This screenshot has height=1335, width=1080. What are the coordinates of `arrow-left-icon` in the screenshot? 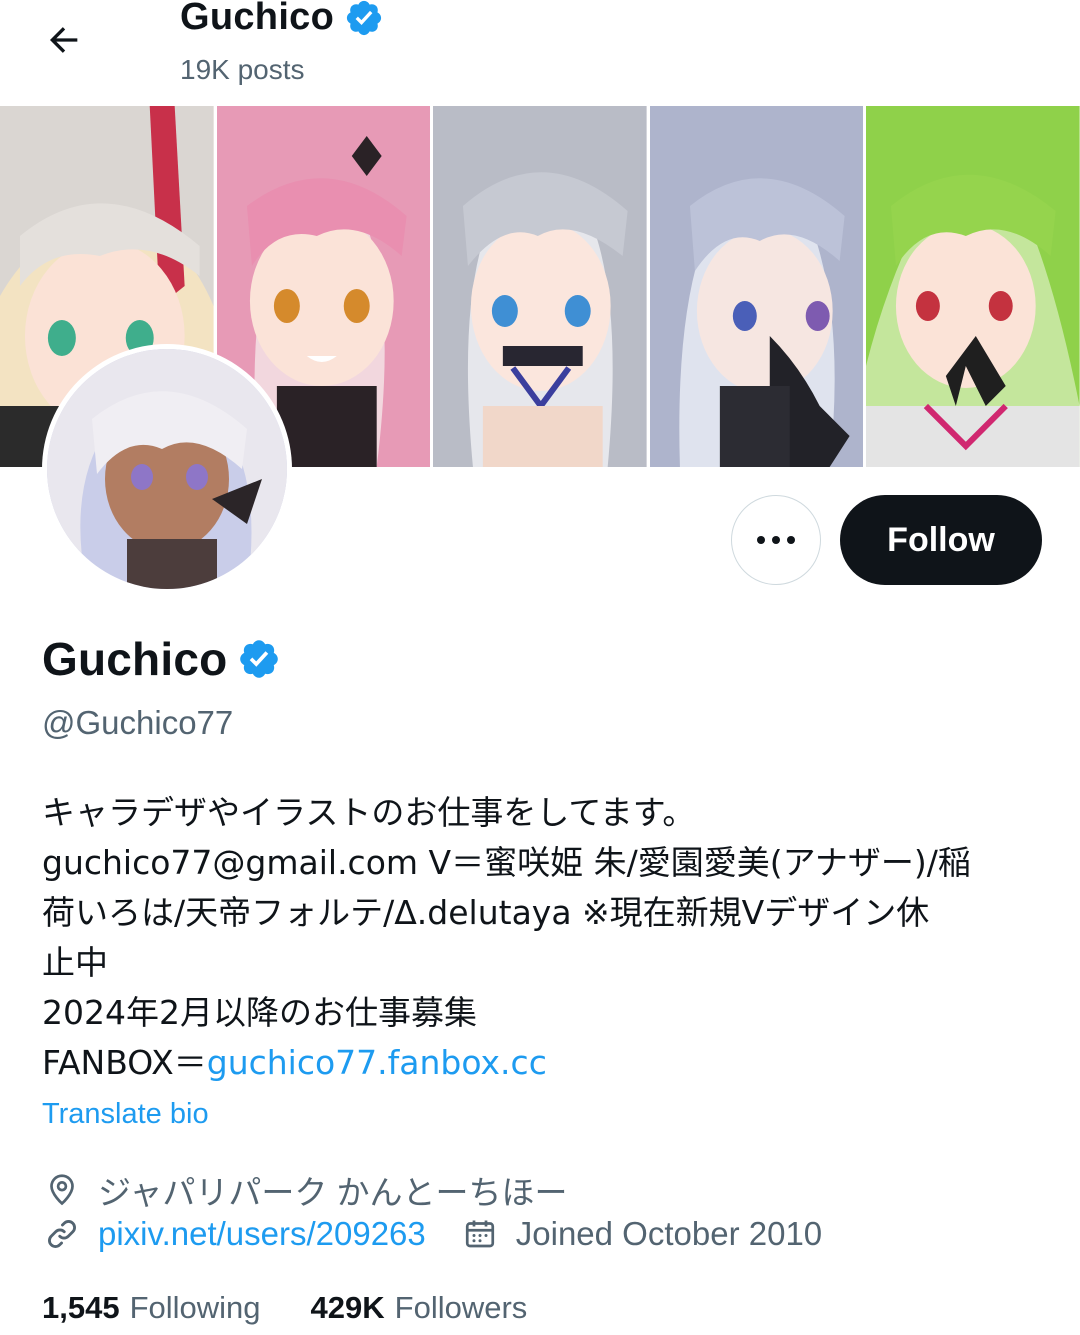 It's located at (64, 40).